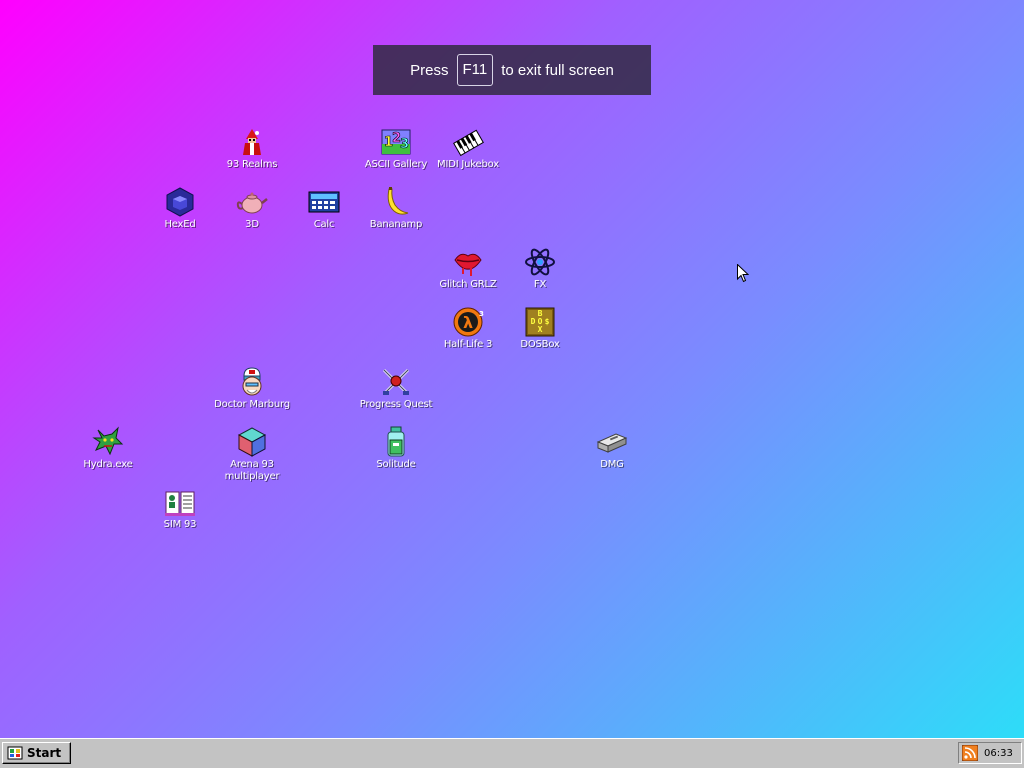  Describe the element at coordinates (468, 264) in the screenshot. I see `lips-icon` at that location.